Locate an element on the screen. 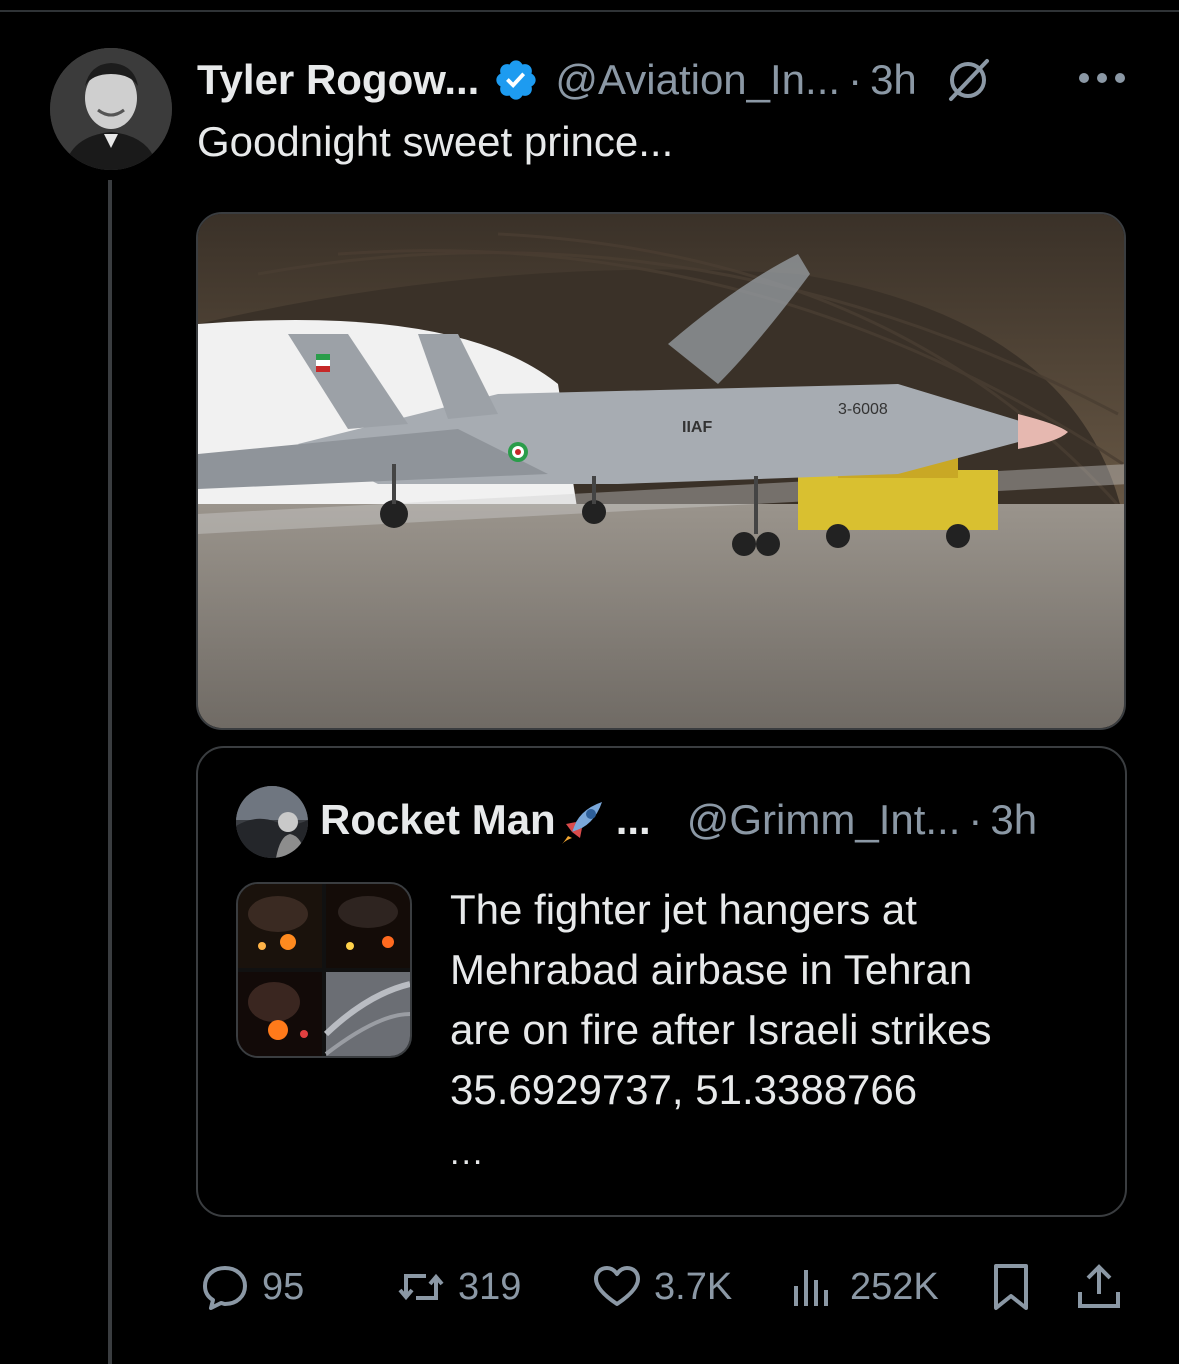 This screenshot has width=1179, height=1364. like-button: 3.7K is located at coordinates (662, 1287).